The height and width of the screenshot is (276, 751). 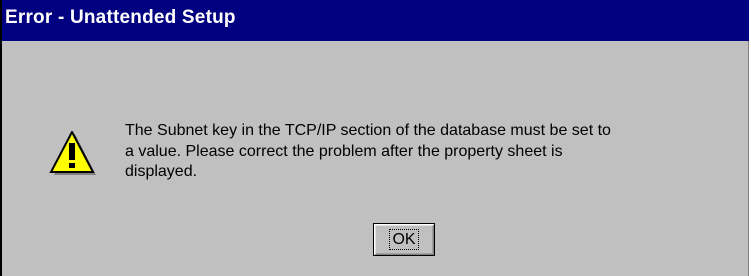 What do you see at coordinates (120, 17) in the screenshot?
I see `window-title: Error - Unattended Setup` at bounding box center [120, 17].